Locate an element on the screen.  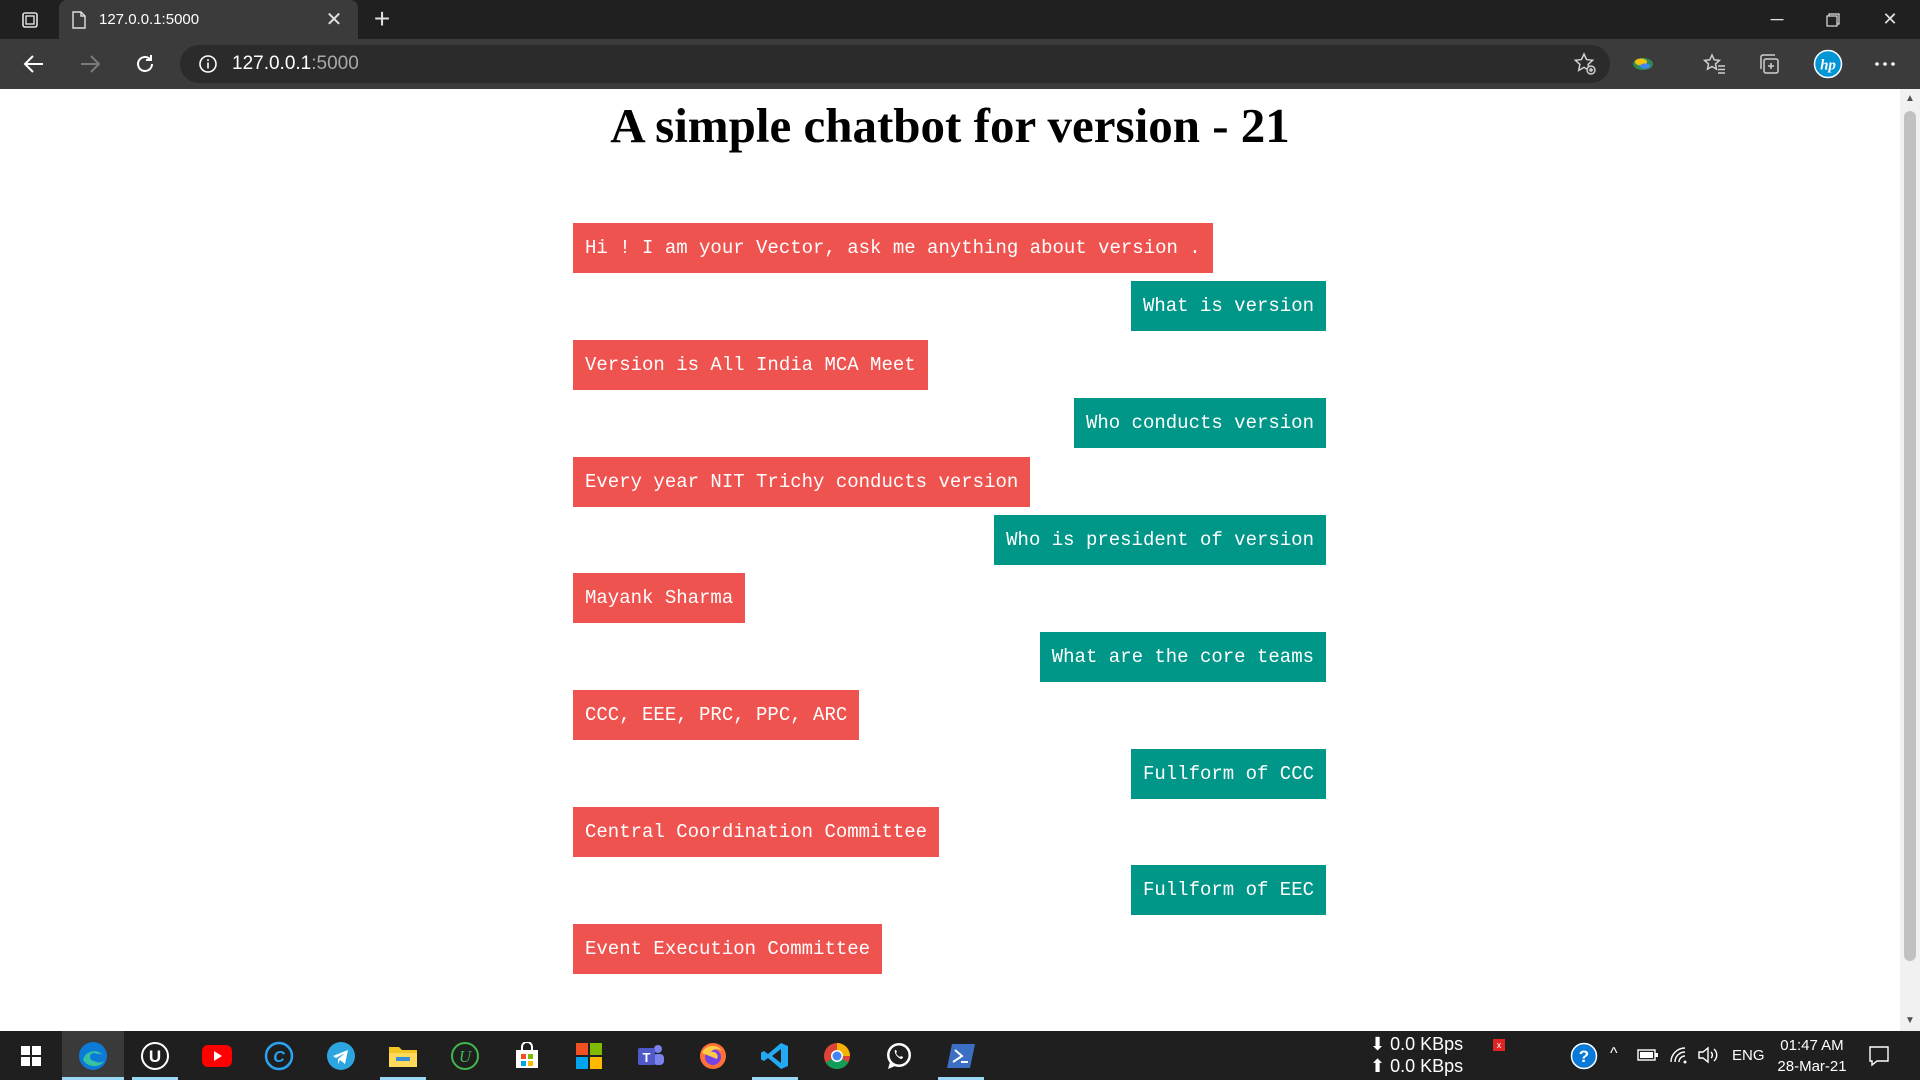
clock-time: 01:47 AM is located at coordinates (1812, 1045).